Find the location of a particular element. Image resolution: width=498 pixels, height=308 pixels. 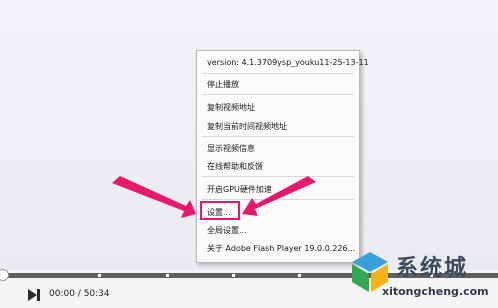

timecode: 00:00 / 50:34 is located at coordinates (79, 294).